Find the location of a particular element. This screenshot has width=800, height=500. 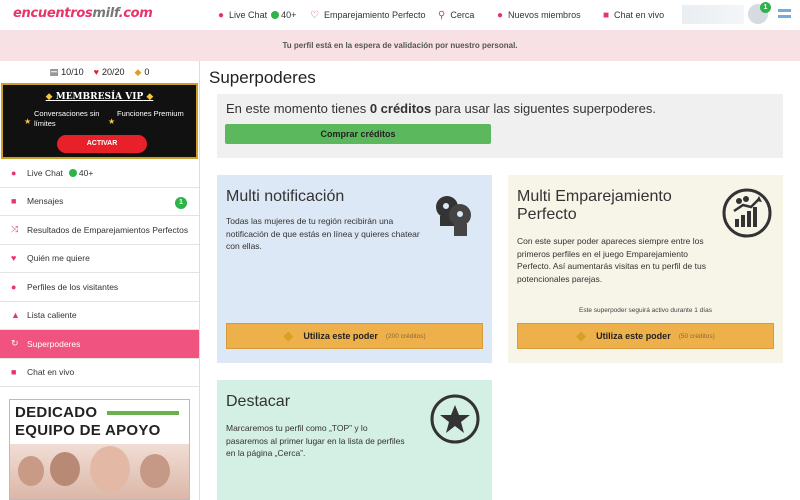

coins-stat: ◆ 0 is located at coordinates (142, 71).